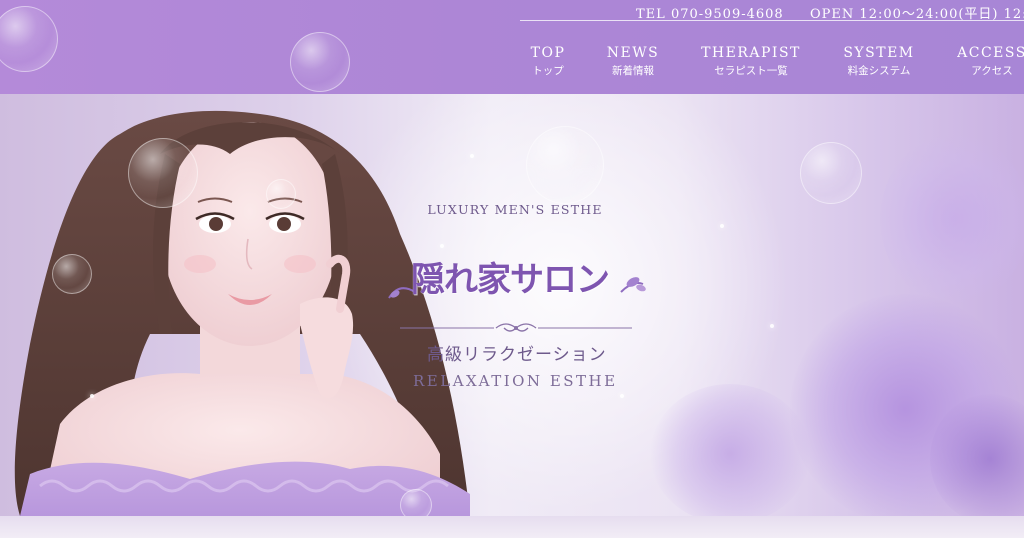 This screenshot has width=1024, height=538. What do you see at coordinates (879, 61) in the screenshot?
I see `nav-item-system: SYSTEM 料金システム` at bounding box center [879, 61].